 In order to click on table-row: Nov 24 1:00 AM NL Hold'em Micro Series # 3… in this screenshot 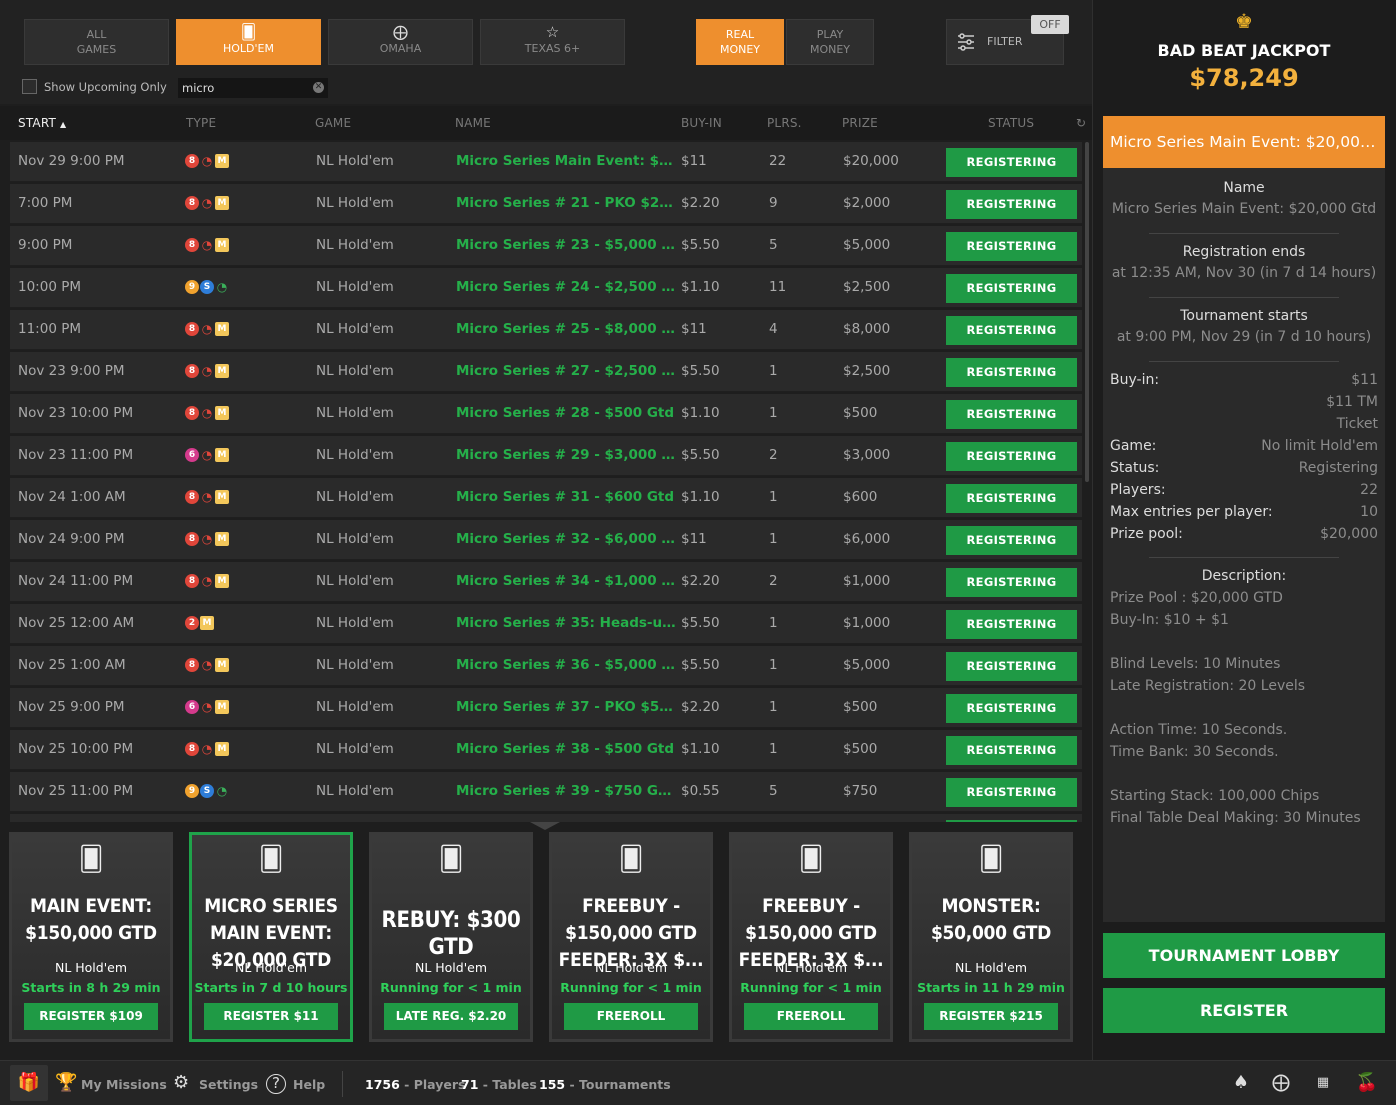, I will do `click(546, 498)`.